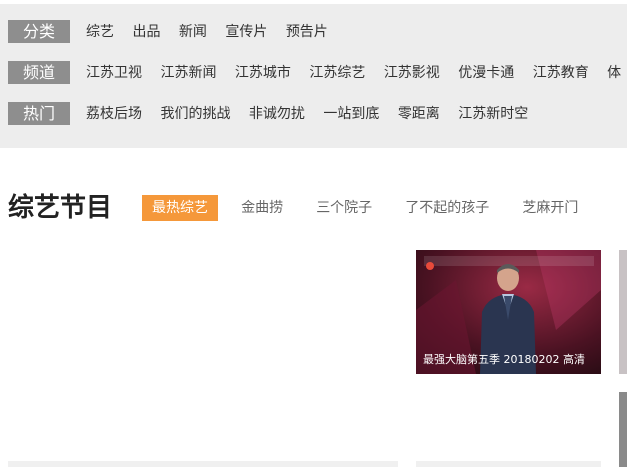 The width and height of the screenshot is (627, 467). I want to click on filter-links-hot: 荔枝后场 我们的挑战 非诚勿扰 一站到底 零距离 江苏新时空, so click(314, 114).